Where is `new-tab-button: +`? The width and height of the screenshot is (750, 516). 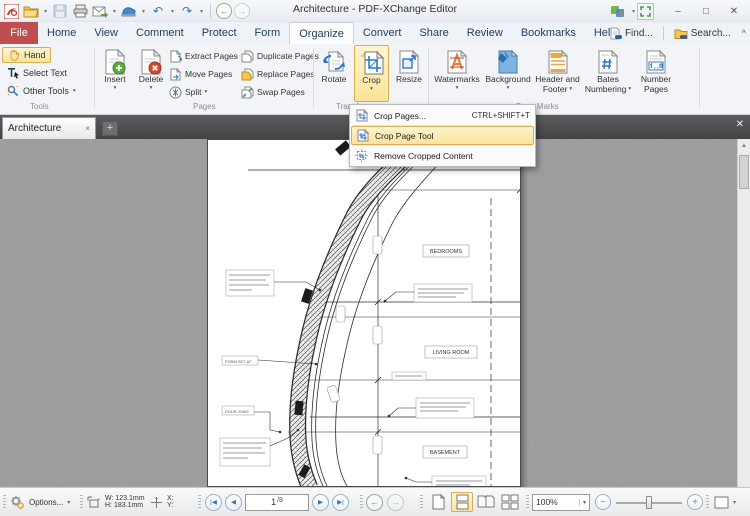
new-tab-button: + is located at coordinates (110, 128).